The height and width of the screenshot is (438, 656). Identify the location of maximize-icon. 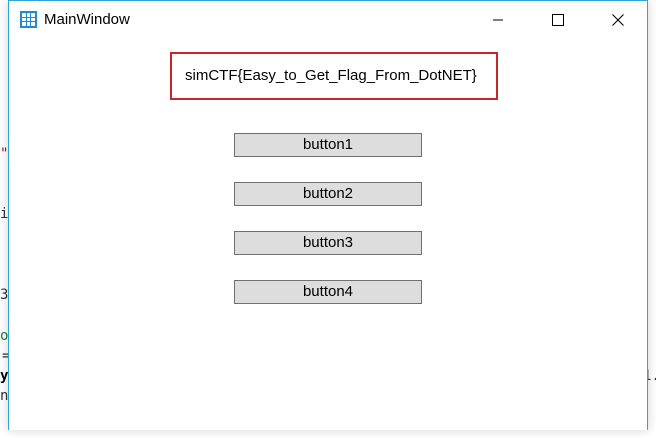
(558, 19).